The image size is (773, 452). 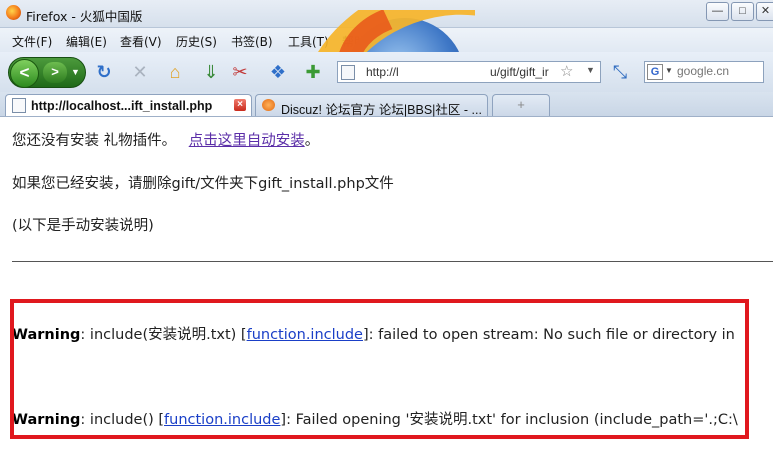 What do you see at coordinates (196, 41) in the screenshot?
I see `menu-history: 历史(S)` at bounding box center [196, 41].